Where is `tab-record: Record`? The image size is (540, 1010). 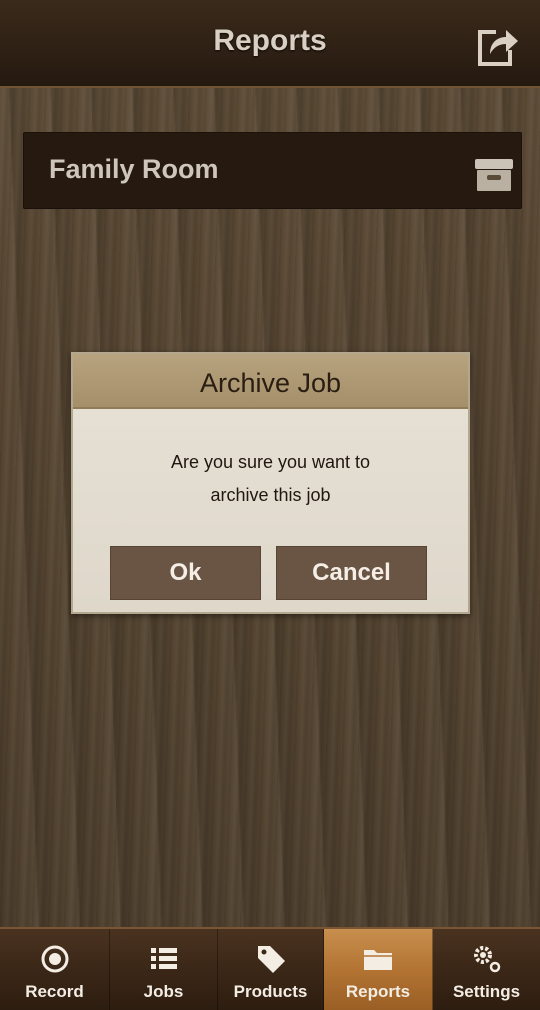
tab-record: Record is located at coordinates (55, 969).